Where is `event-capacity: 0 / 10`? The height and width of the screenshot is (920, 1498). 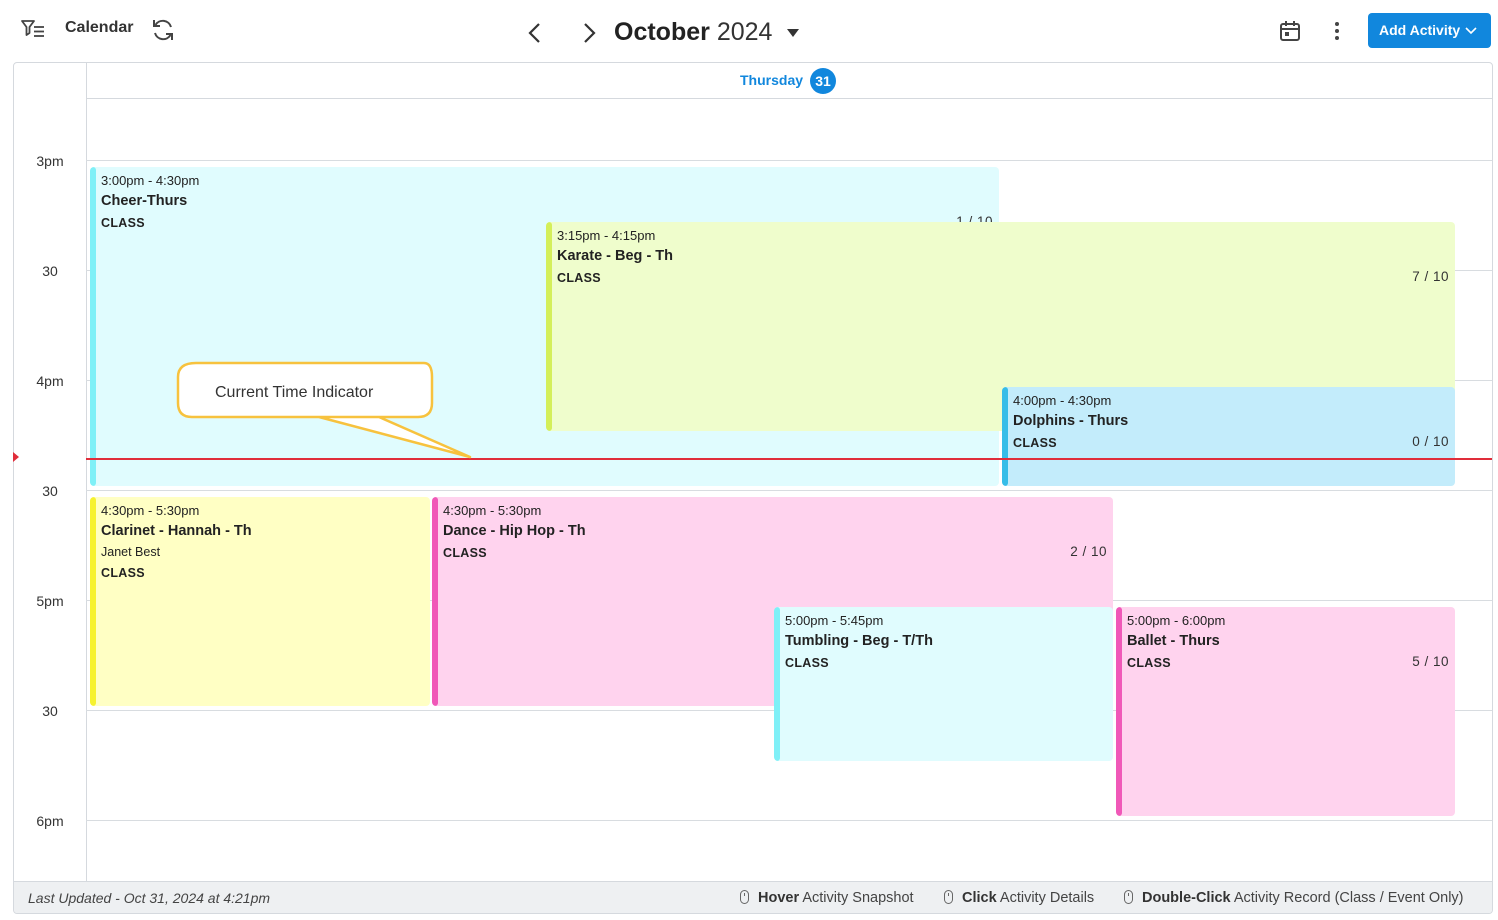
event-capacity: 0 / 10 is located at coordinates (1430, 441).